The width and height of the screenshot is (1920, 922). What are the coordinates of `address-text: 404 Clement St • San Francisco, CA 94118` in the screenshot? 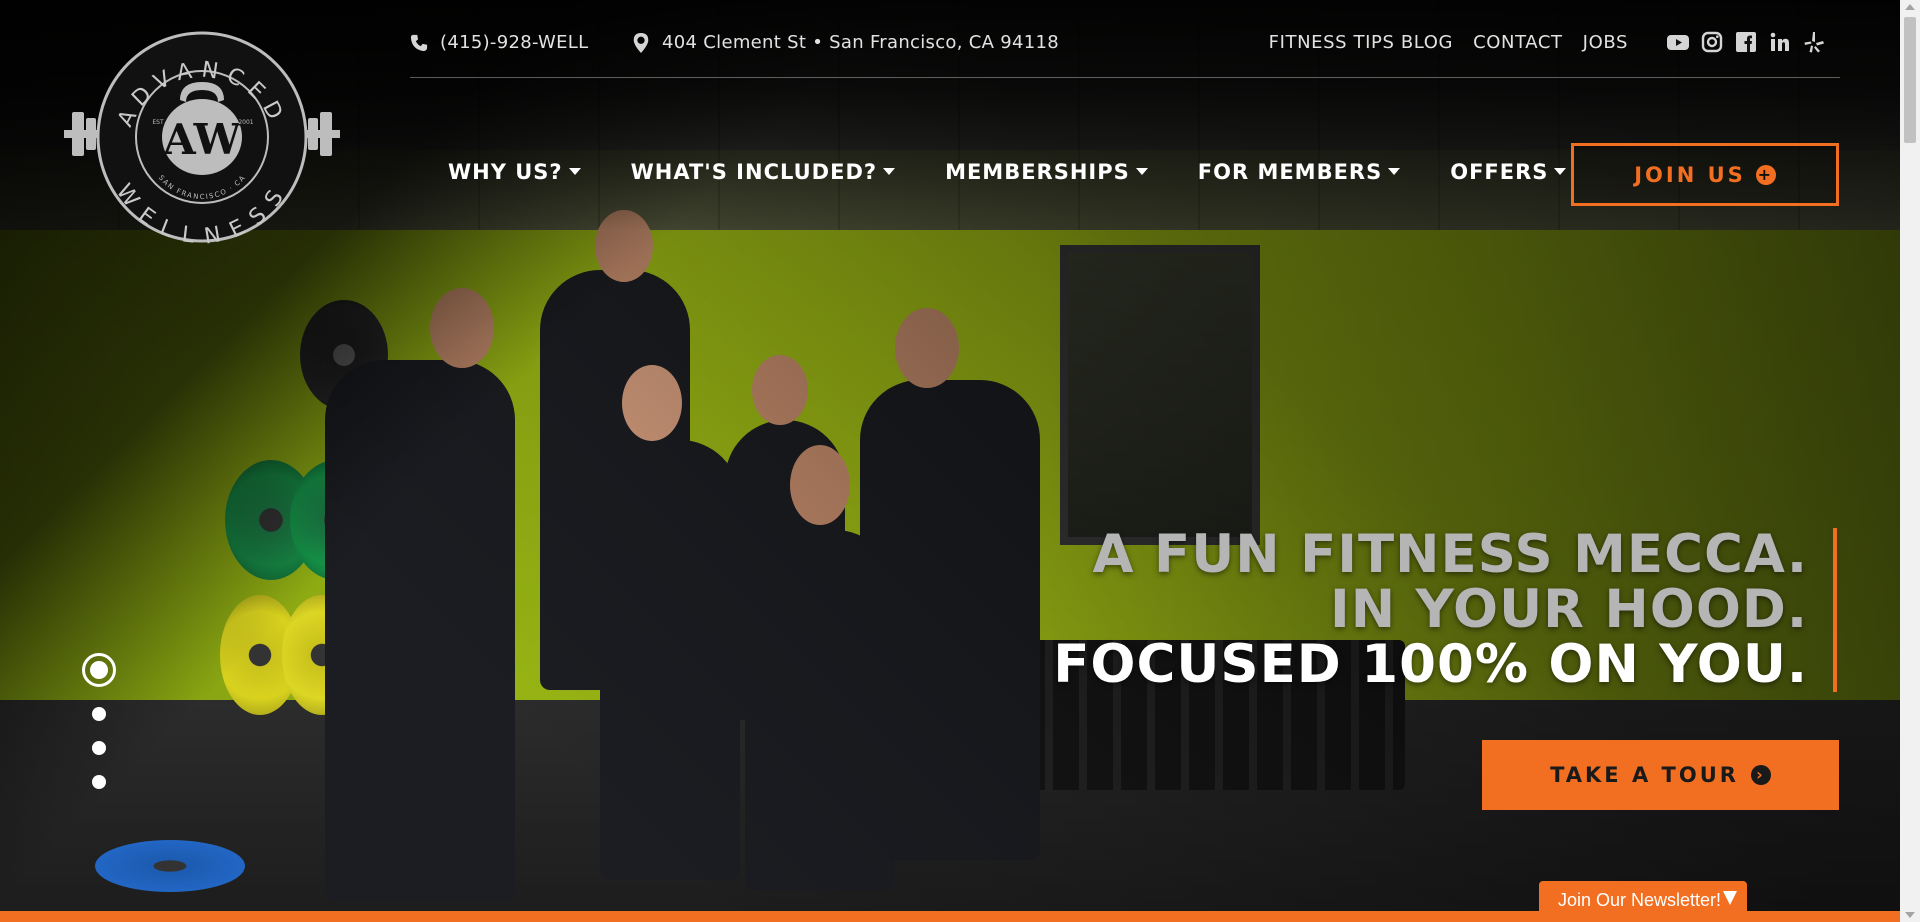 It's located at (861, 42).